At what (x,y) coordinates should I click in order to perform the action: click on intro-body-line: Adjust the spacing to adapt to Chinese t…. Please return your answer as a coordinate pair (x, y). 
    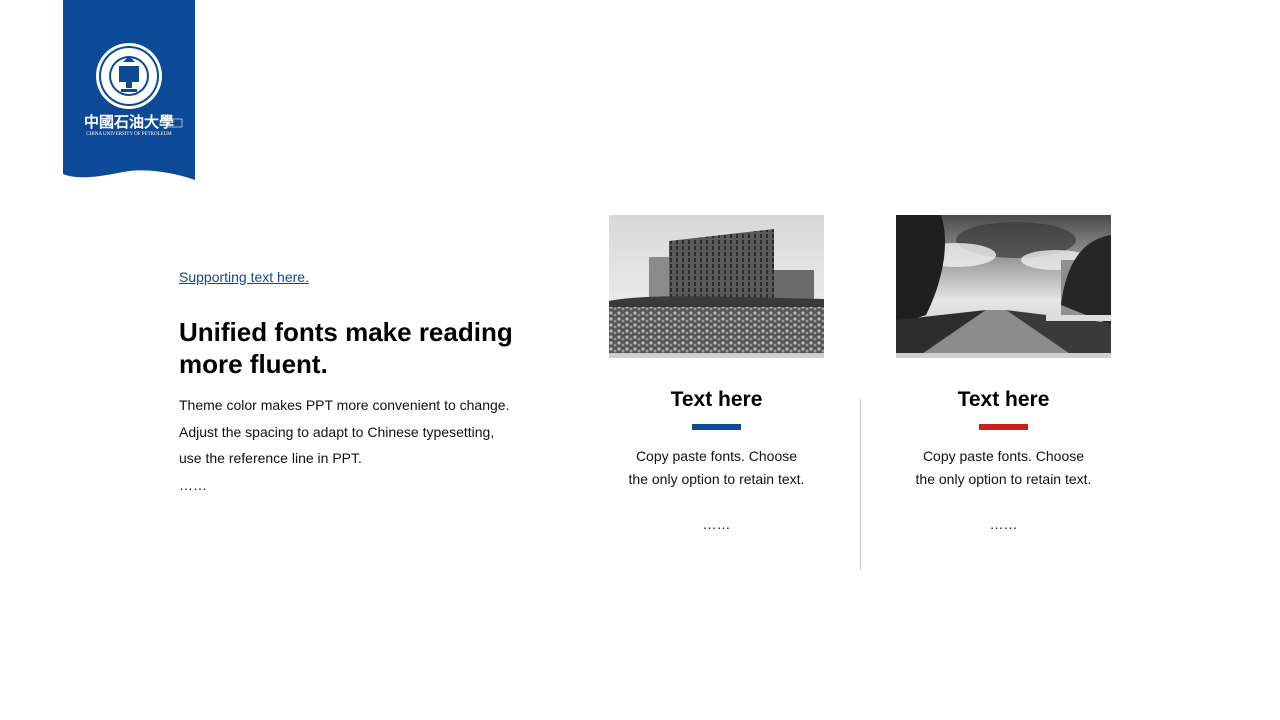
    Looking at the image, I should click on (337, 431).